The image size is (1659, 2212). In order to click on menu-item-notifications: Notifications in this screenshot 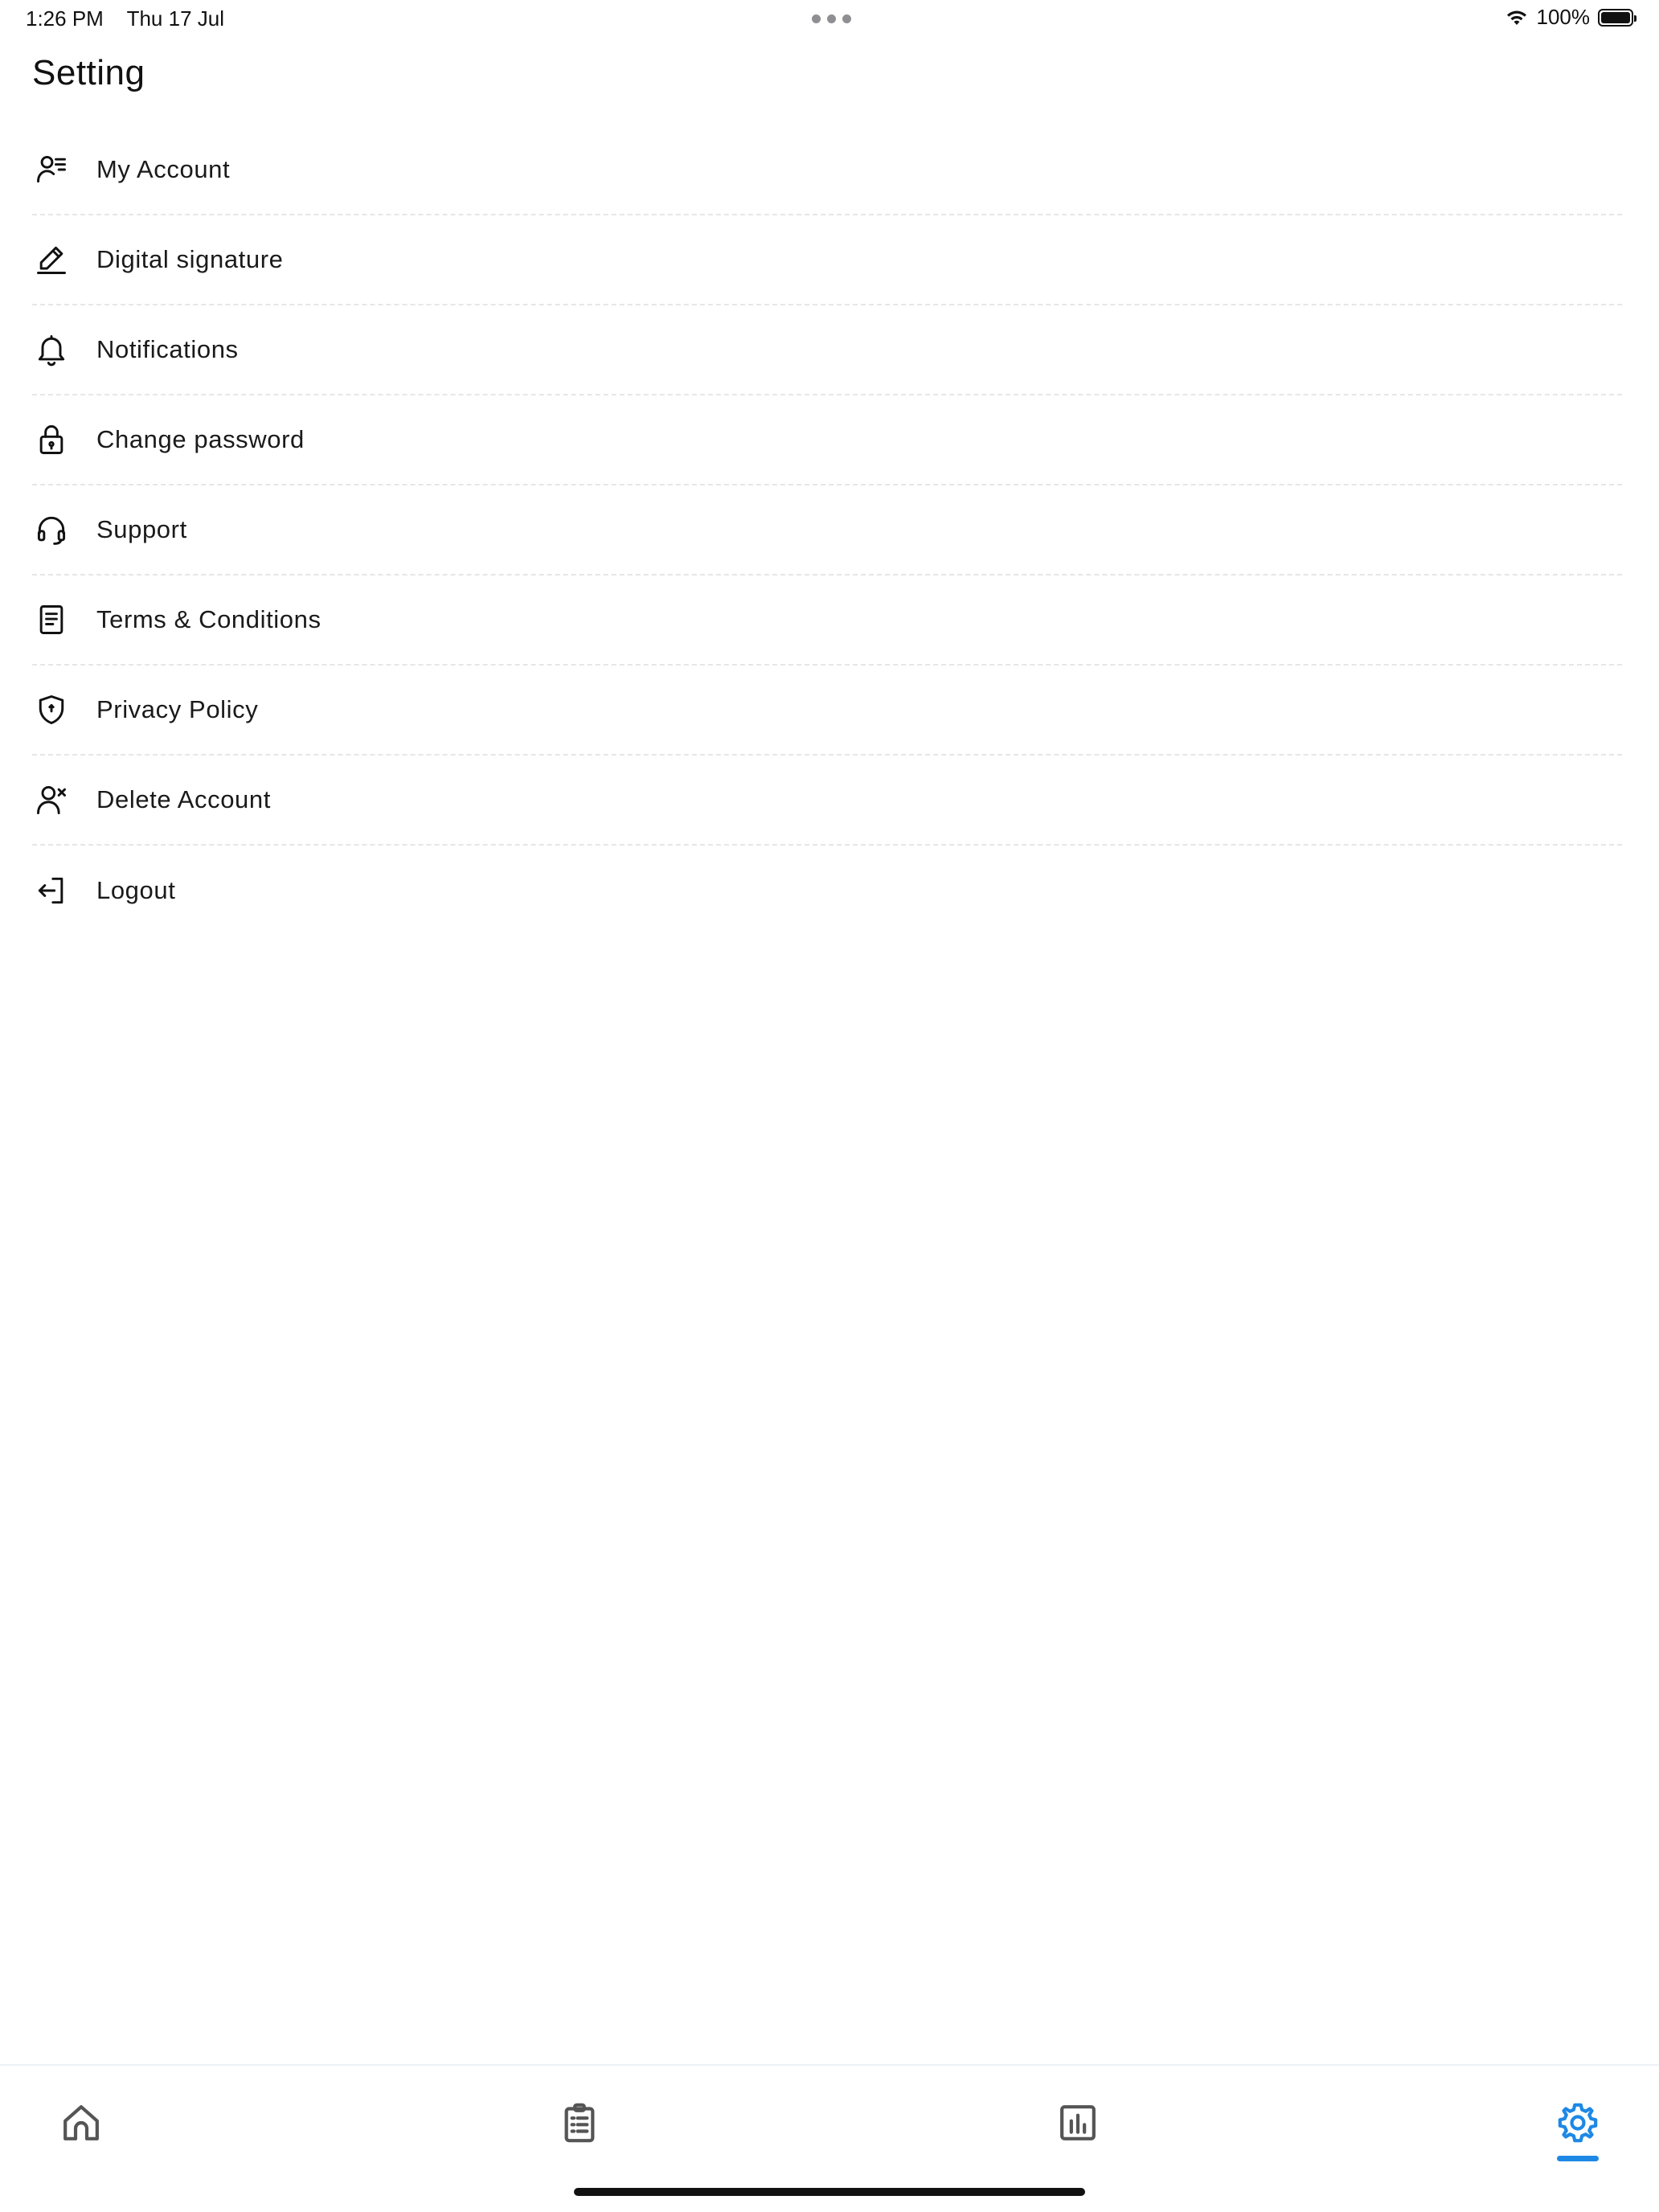, I will do `click(827, 350)`.